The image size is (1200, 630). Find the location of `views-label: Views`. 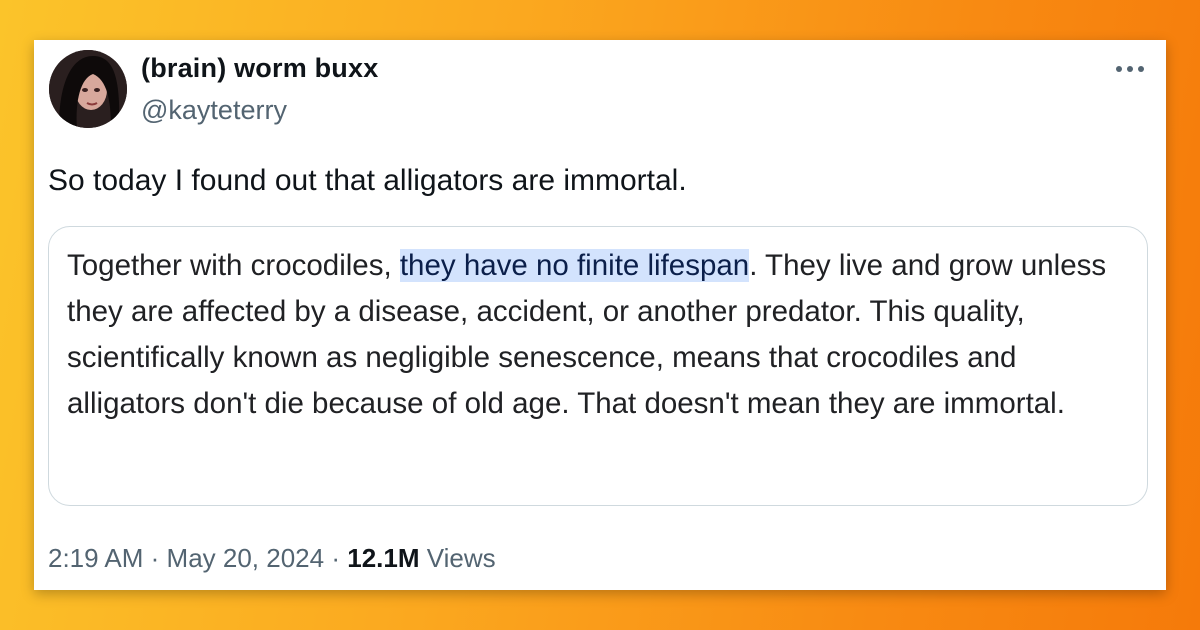

views-label: Views is located at coordinates (461, 558).